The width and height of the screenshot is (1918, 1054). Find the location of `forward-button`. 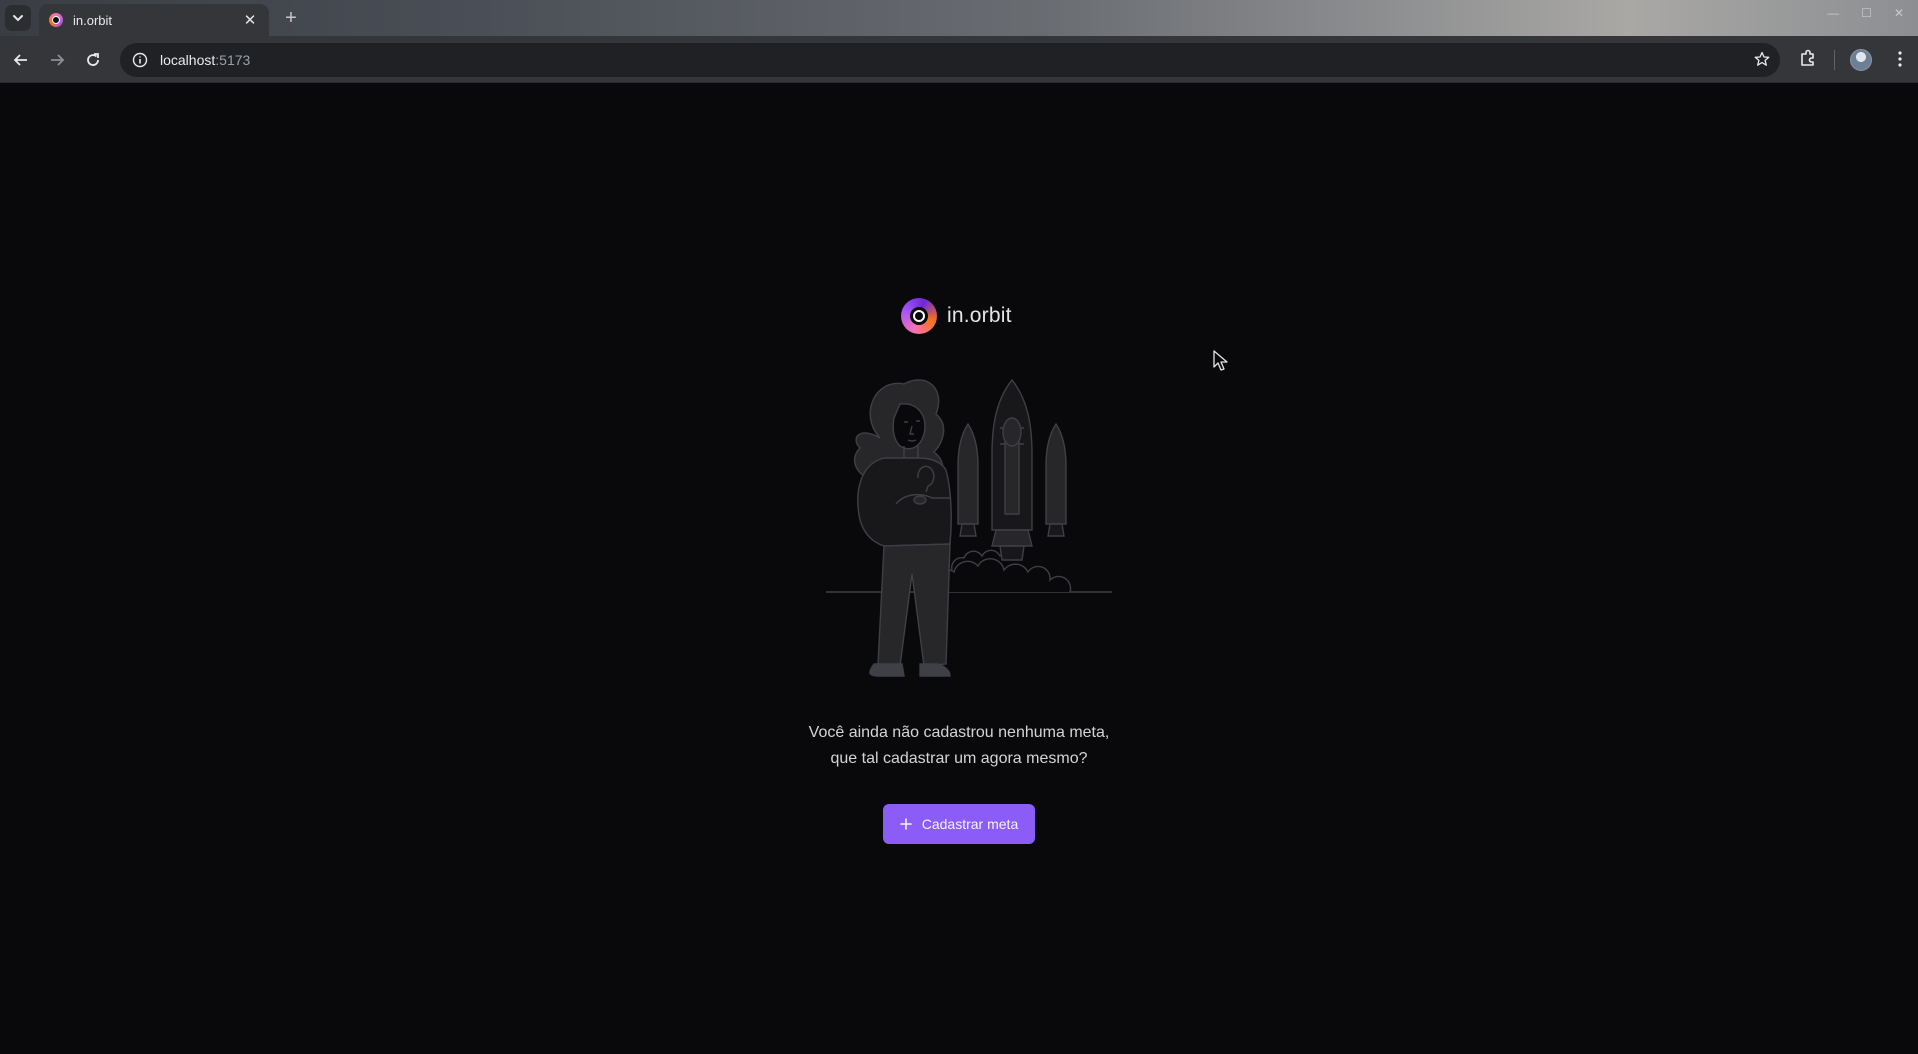

forward-button is located at coordinates (57, 60).